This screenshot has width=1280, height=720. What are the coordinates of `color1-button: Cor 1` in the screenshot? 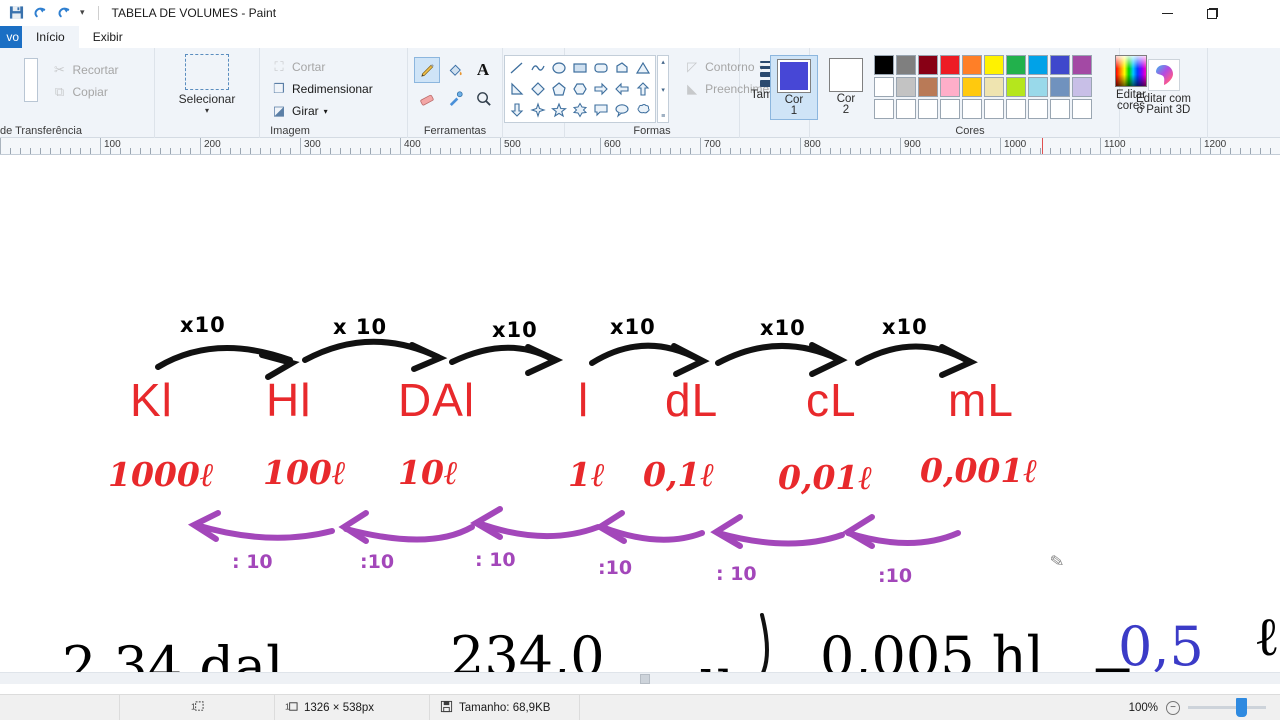 It's located at (794, 88).